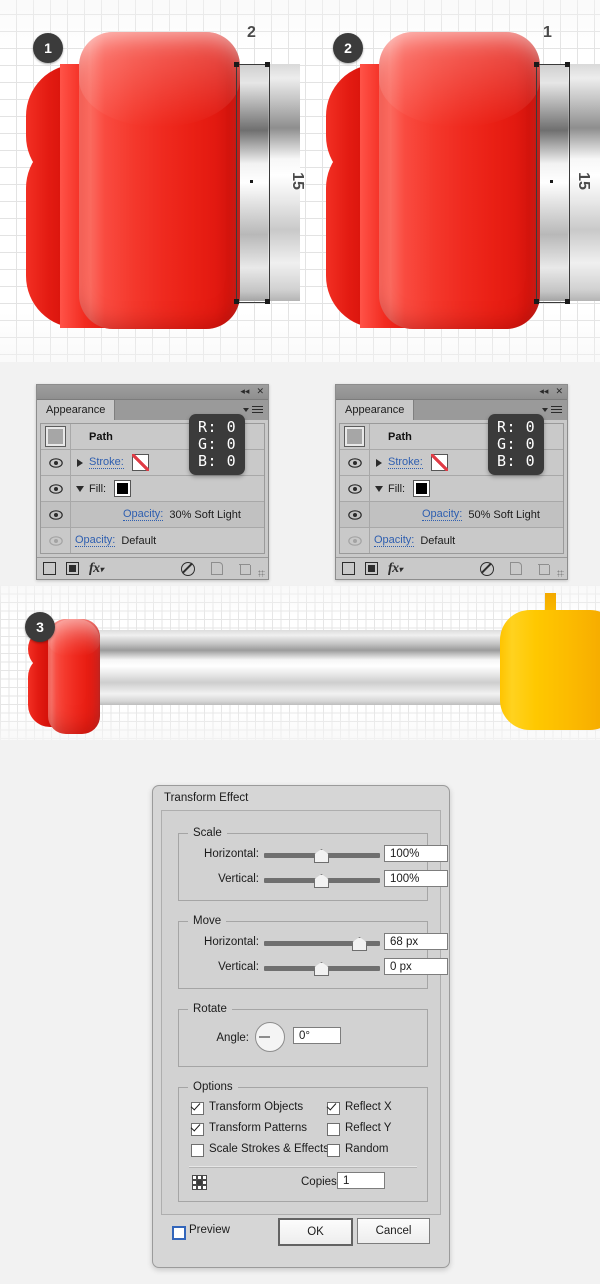 The width and height of the screenshot is (600, 1284). I want to click on checkbox-transform-objects, so click(197, 1108).